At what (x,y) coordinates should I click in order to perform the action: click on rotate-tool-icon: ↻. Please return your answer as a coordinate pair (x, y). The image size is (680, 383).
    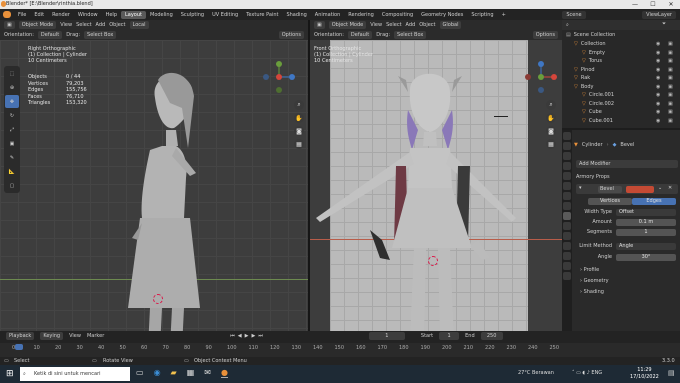
    Looking at the image, I should click on (12, 115).